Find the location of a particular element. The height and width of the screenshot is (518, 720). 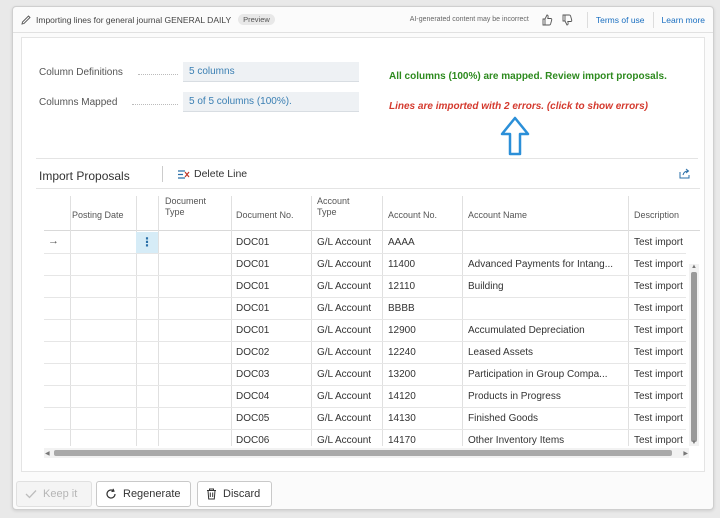

column-definitions-label: Column Definitions is located at coordinates (81, 72).